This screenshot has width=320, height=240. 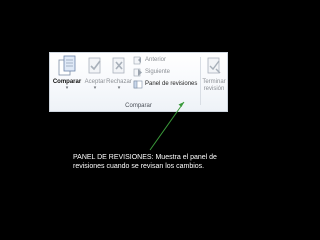 What do you see at coordinates (167, 126) in the screenshot?
I see `pointer-arrow` at bounding box center [167, 126].